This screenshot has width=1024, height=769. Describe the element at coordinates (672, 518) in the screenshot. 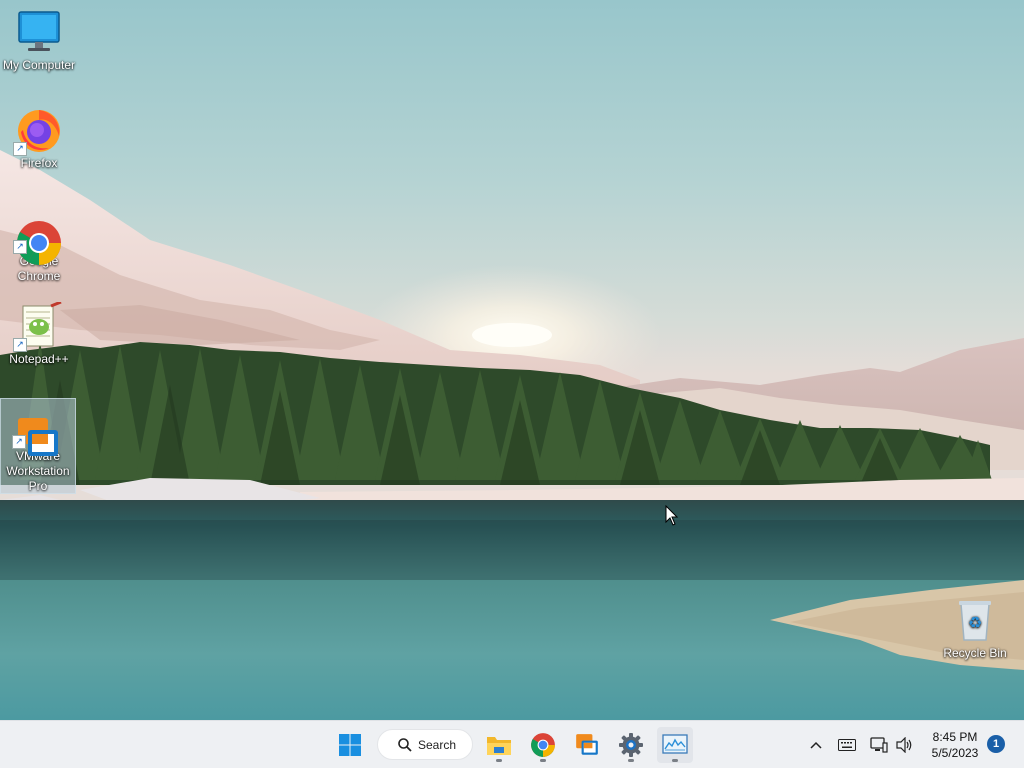

I see `mouse-cursor-icon` at that location.